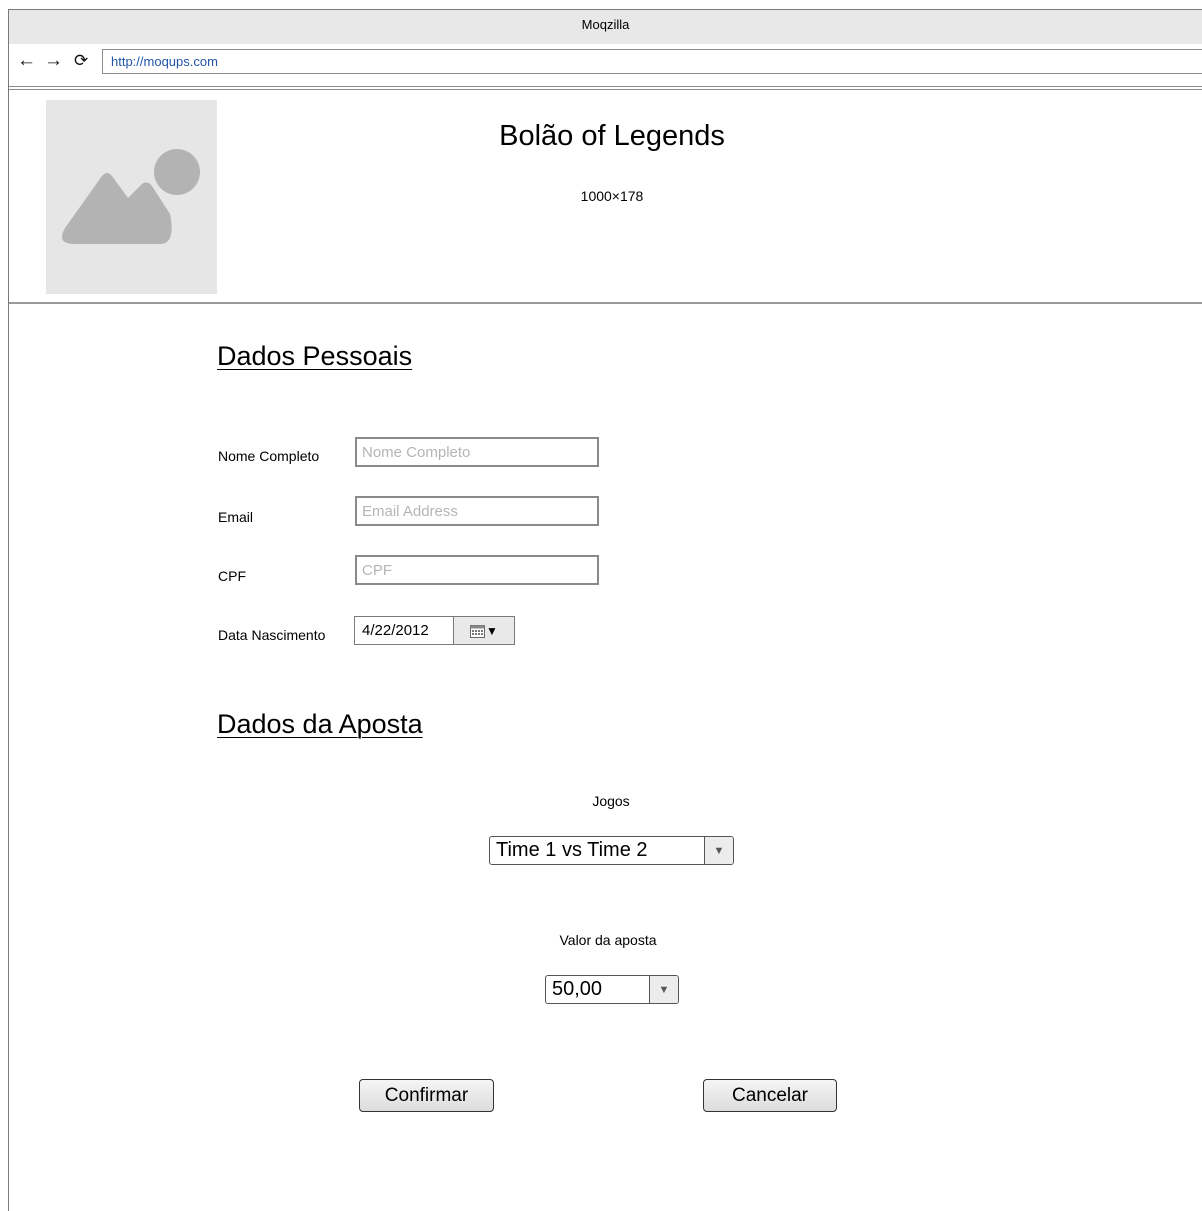 The image size is (1202, 1211). Describe the element at coordinates (269, 456) in the screenshot. I see `full-name-label: Nome Completo` at that location.